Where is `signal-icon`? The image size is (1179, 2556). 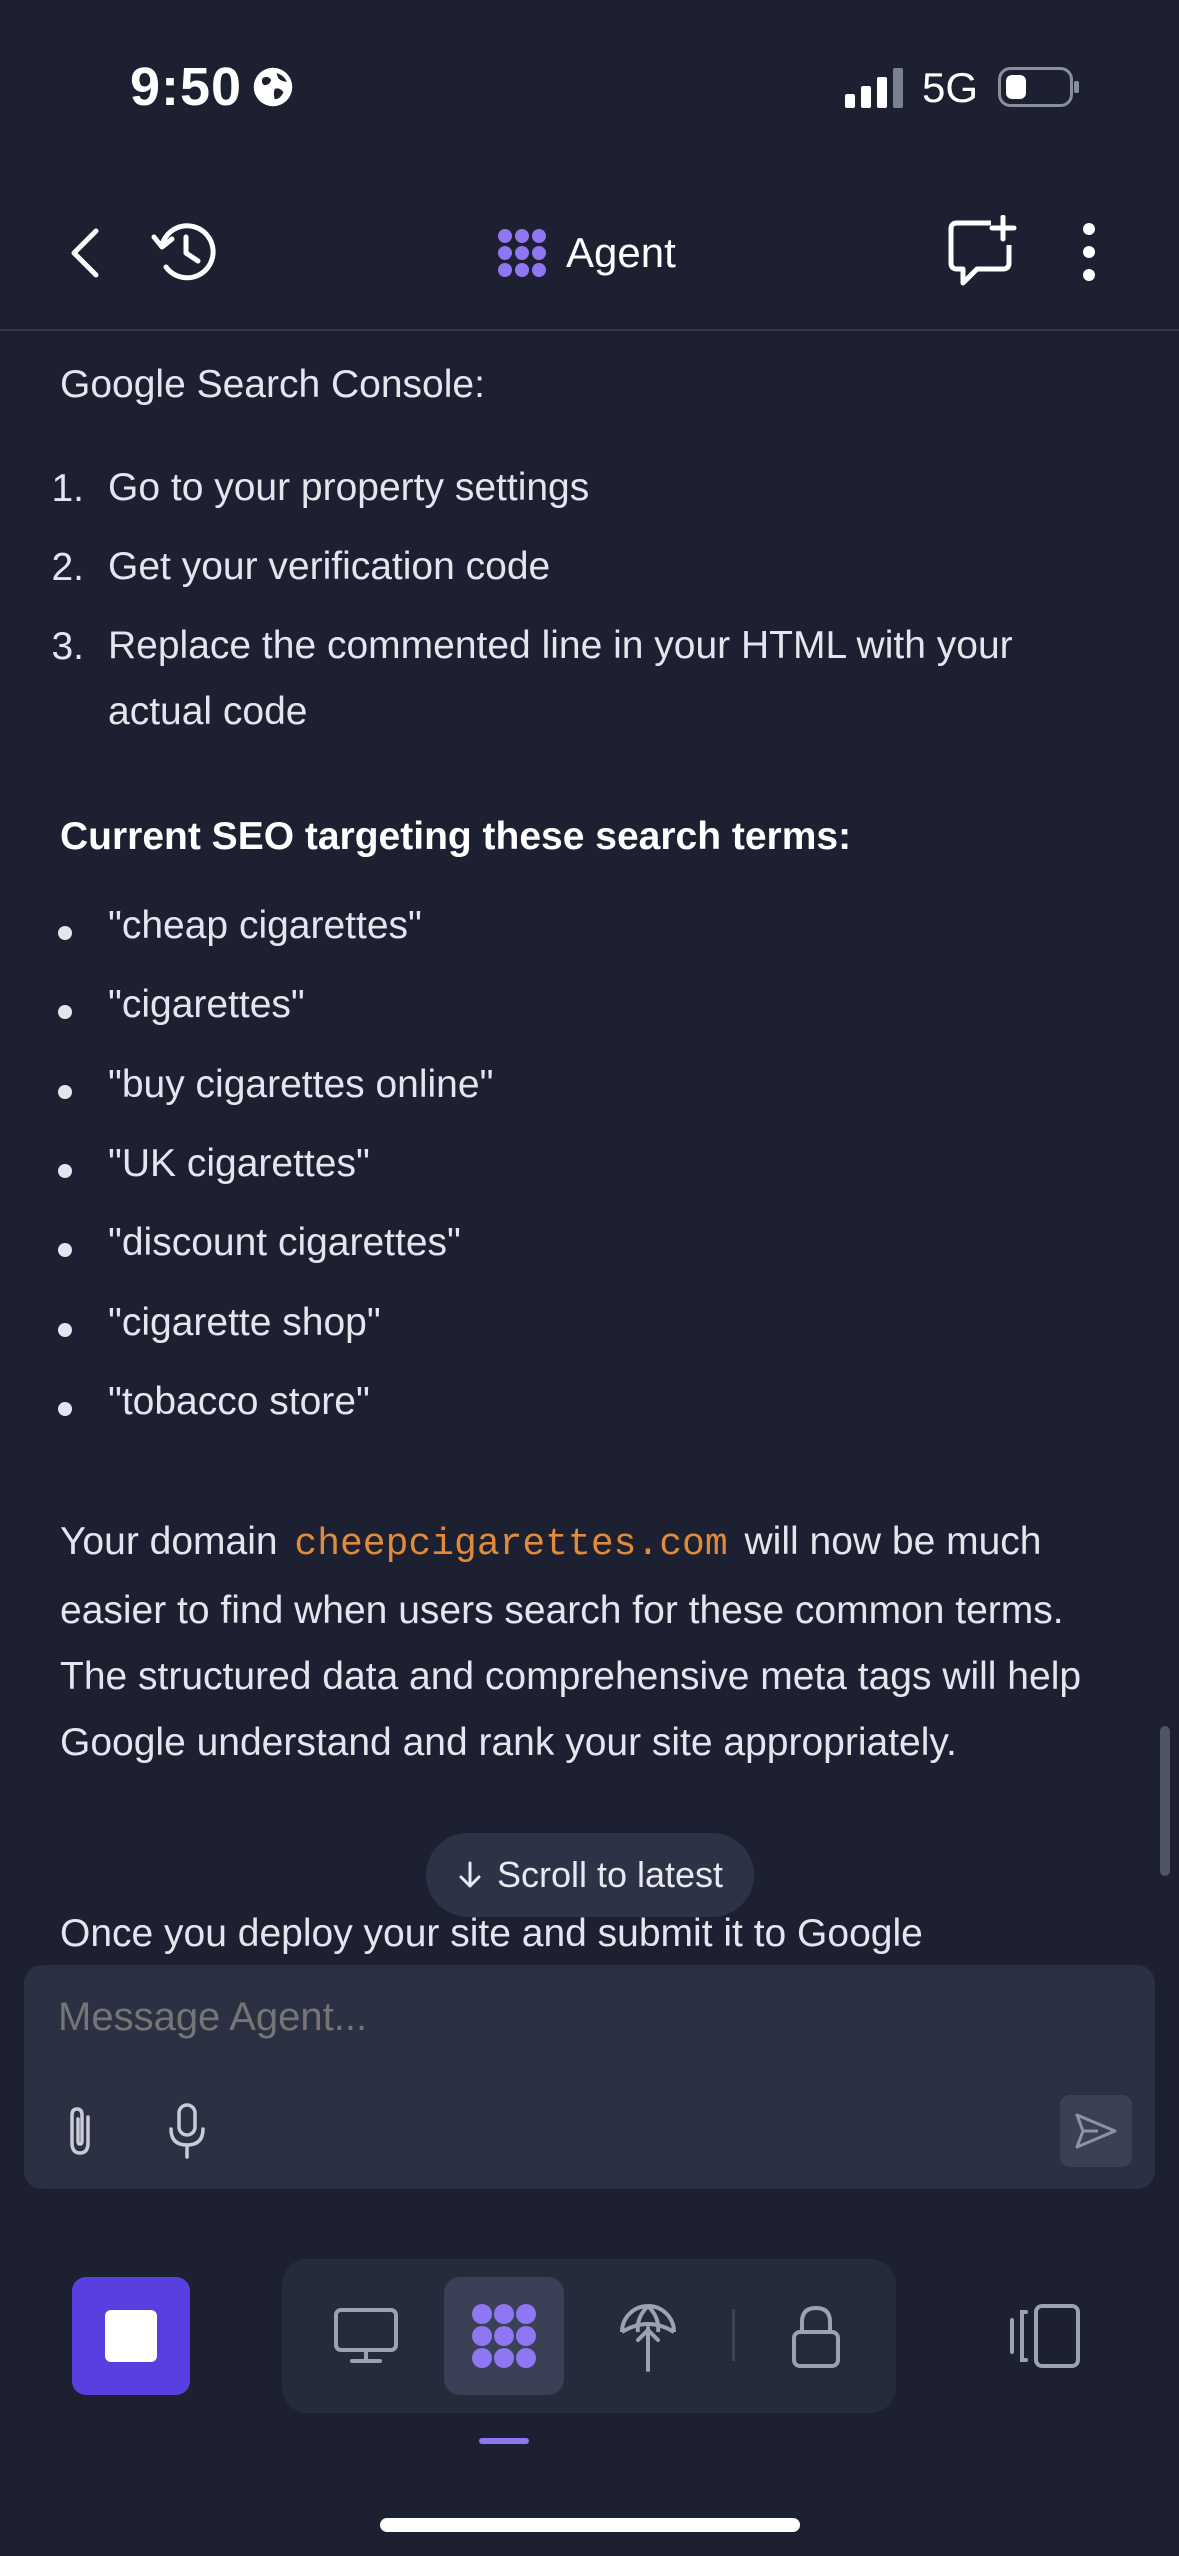
signal-icon is located at coordinates (874, 88).